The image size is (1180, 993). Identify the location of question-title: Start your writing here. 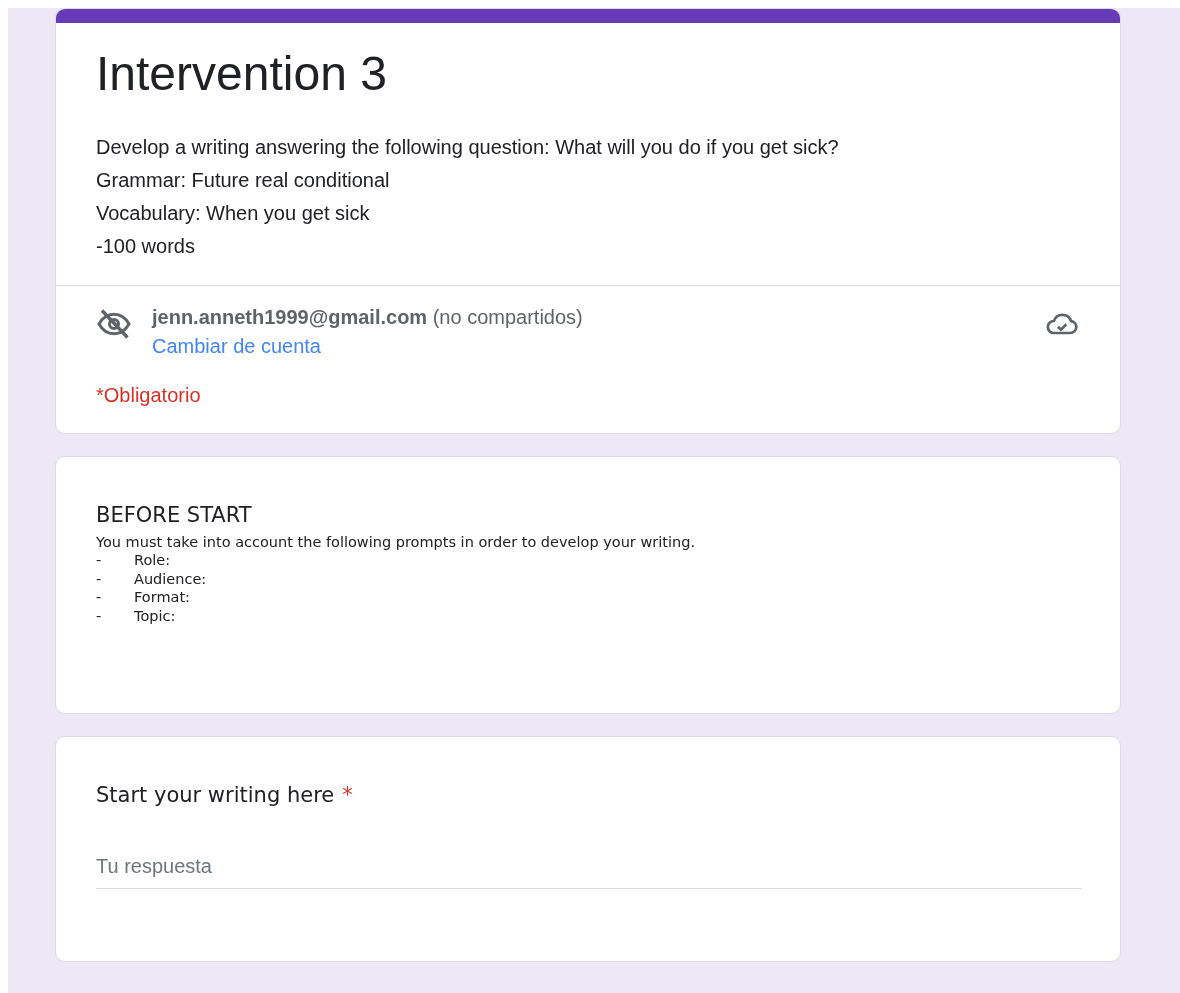
(215, 795).